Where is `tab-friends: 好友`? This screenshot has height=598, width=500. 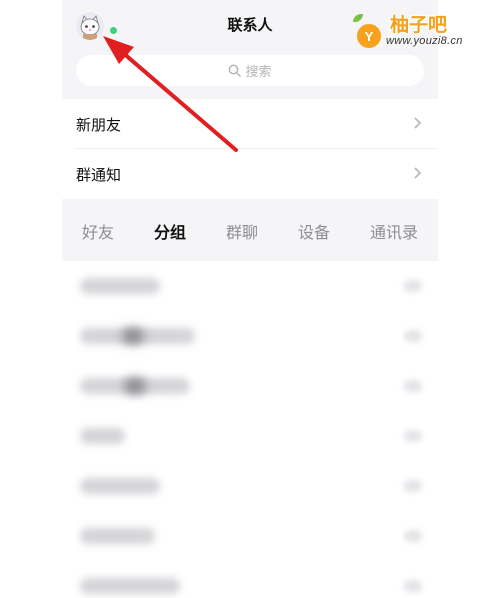 tab-friends: 好友 is located at coordinates (98, 231).